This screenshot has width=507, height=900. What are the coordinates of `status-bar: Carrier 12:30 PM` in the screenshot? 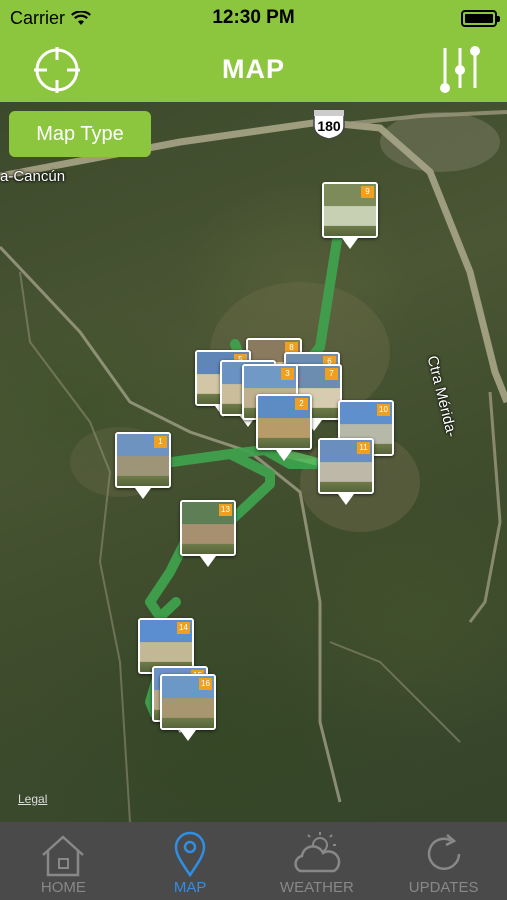 It's located at (253, 18).